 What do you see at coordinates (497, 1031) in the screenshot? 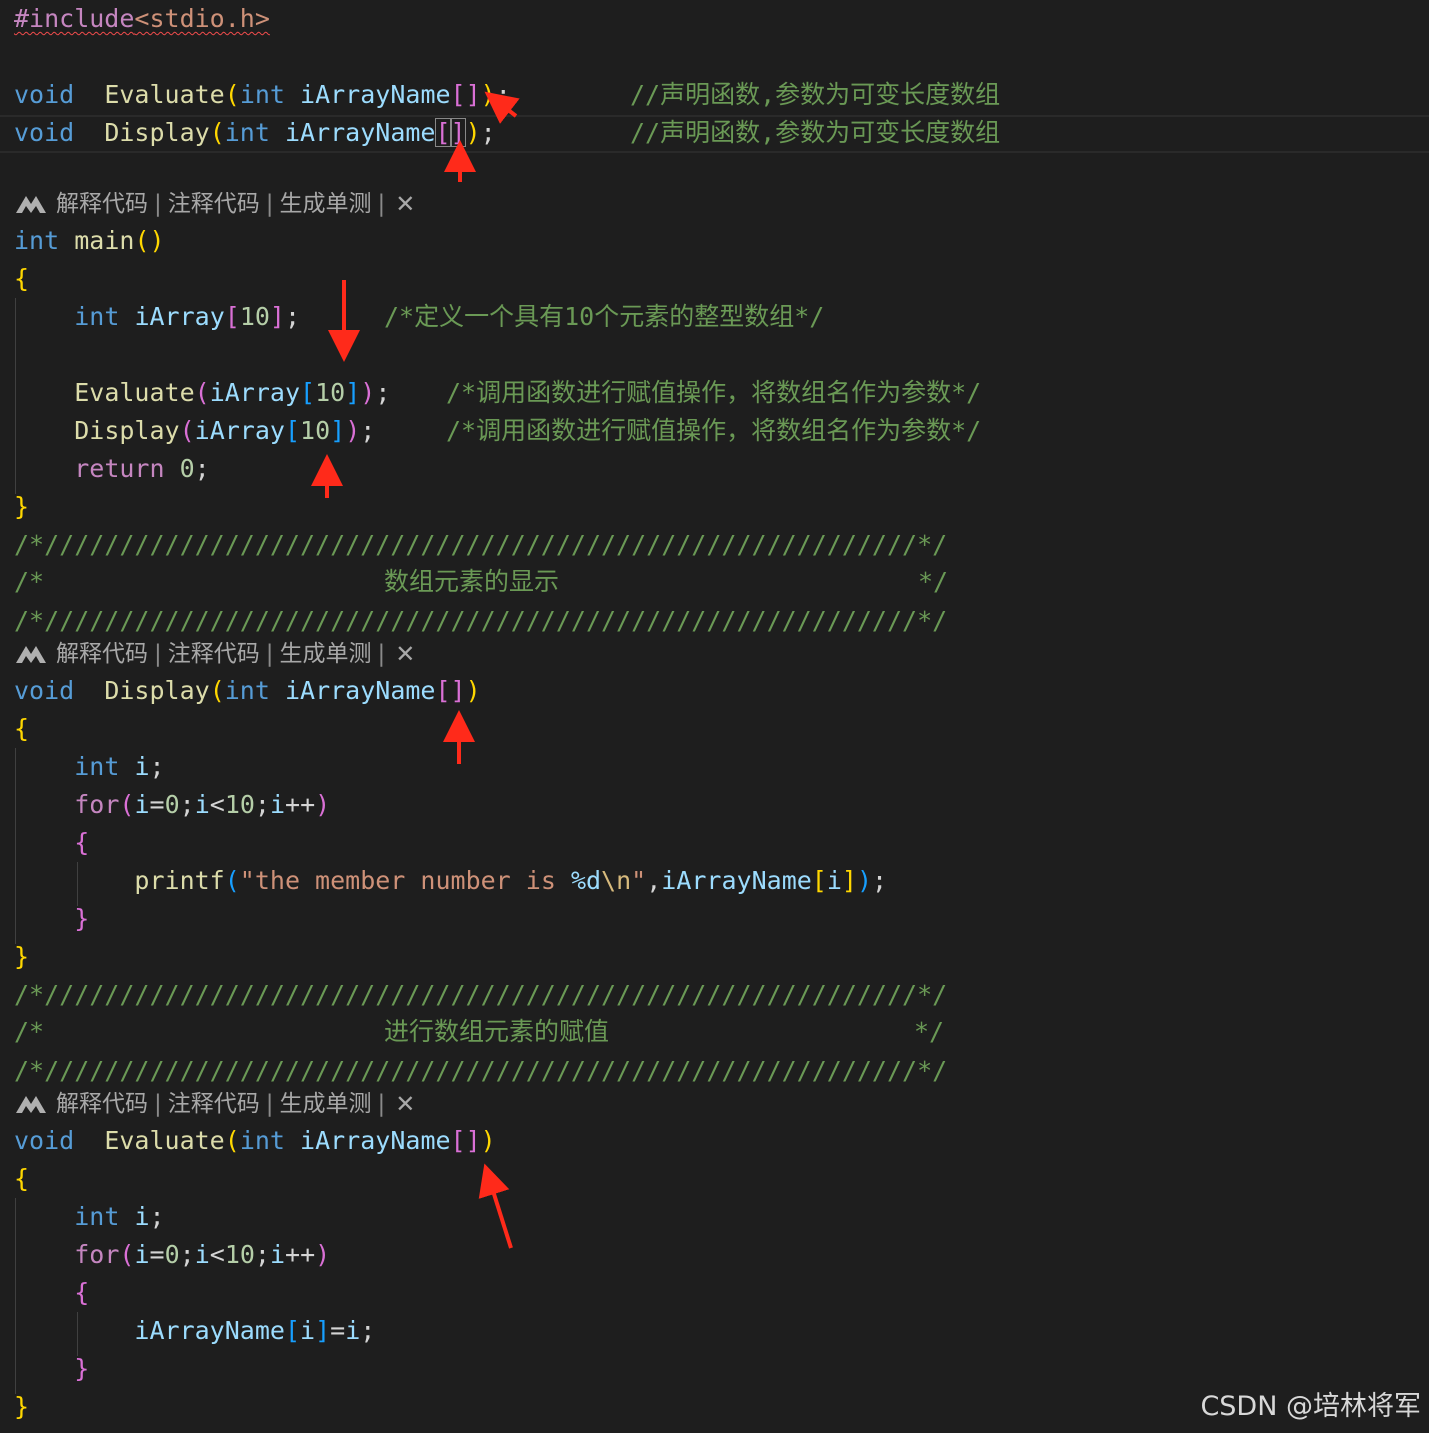
I see `banner-title-evaluate: 进行数组元素的赋值` at bounding box center [497, 1031].